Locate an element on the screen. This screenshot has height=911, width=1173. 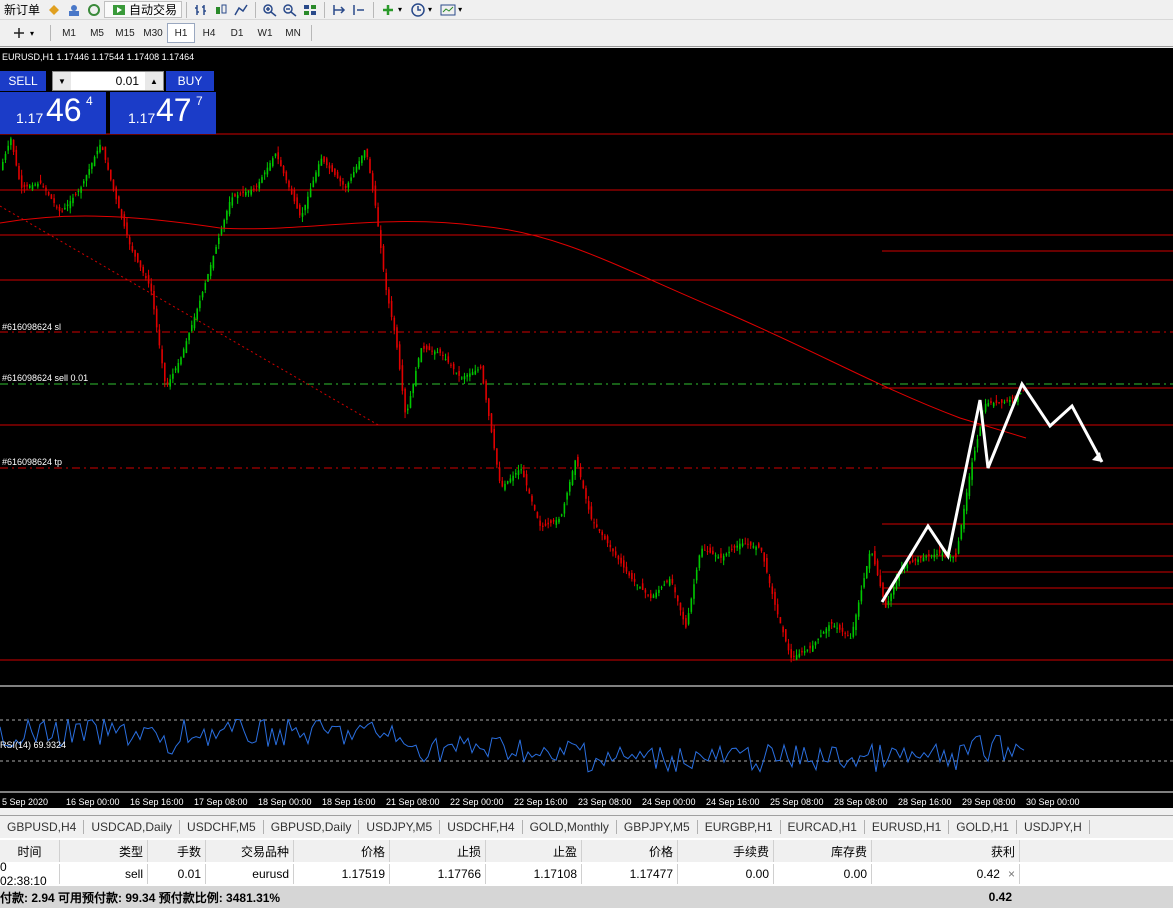
chart-tab: EURUSD,H1 is located at coordinates (907, 827).